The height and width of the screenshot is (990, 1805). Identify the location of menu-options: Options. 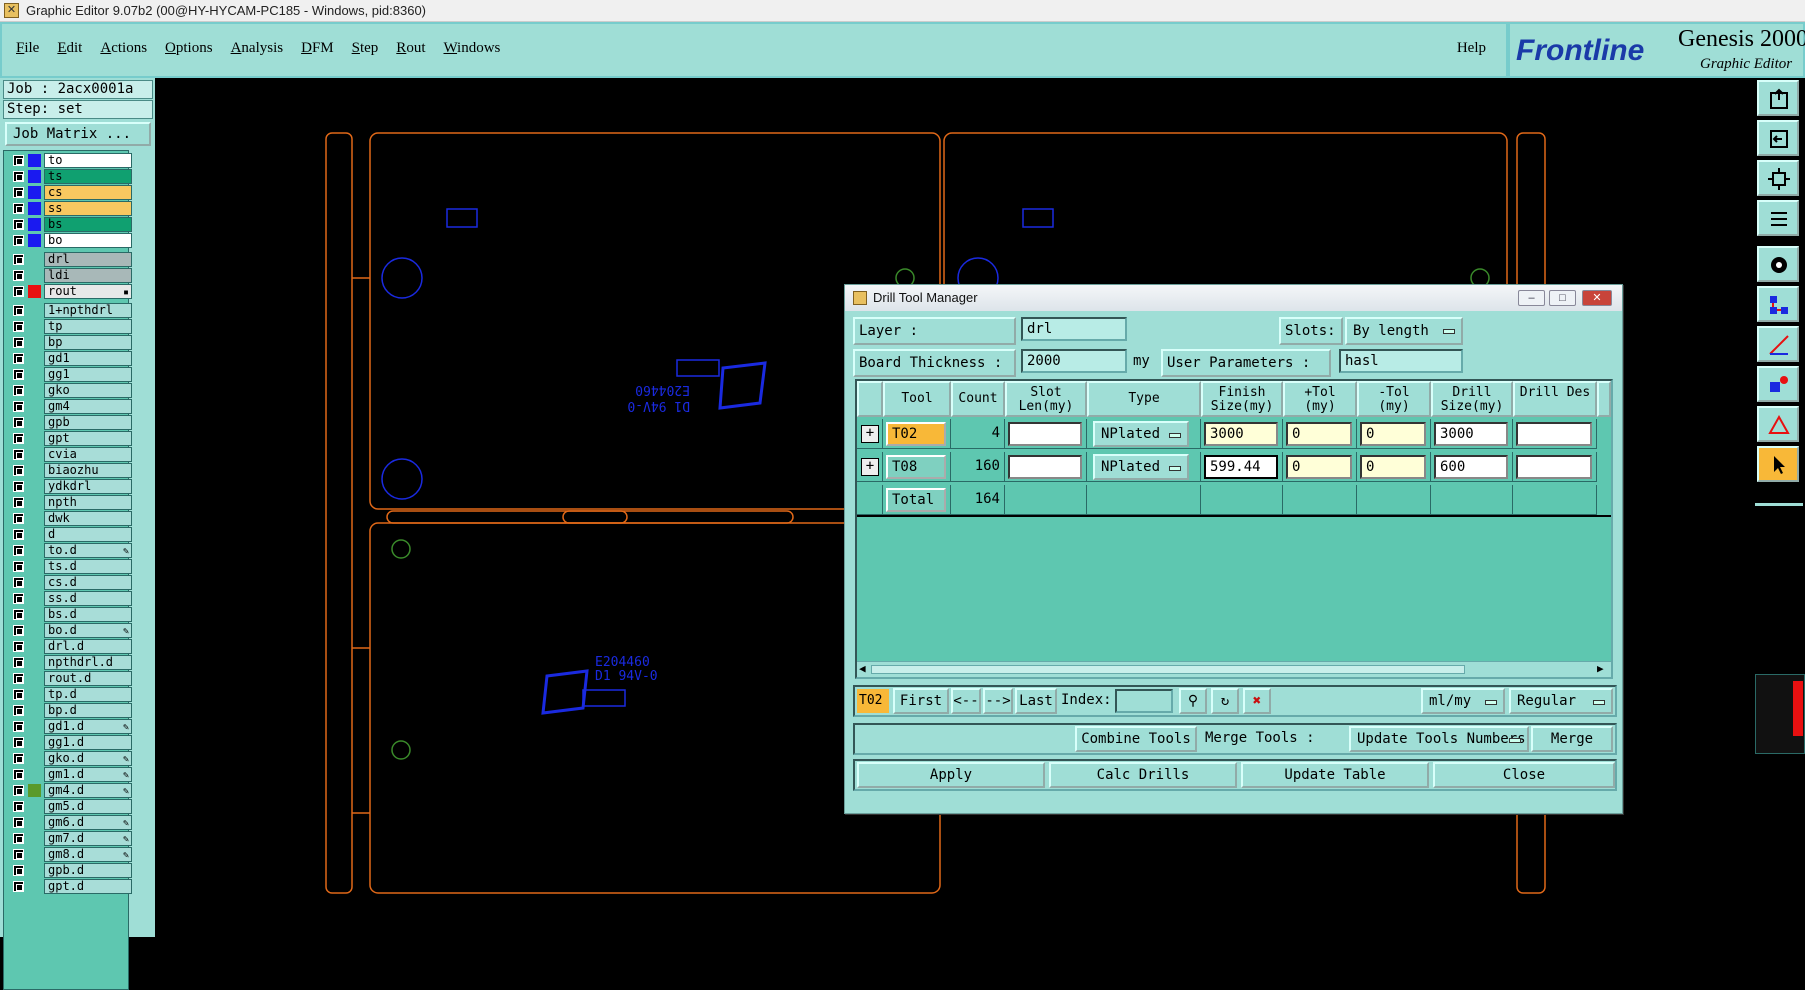
(189, 48).